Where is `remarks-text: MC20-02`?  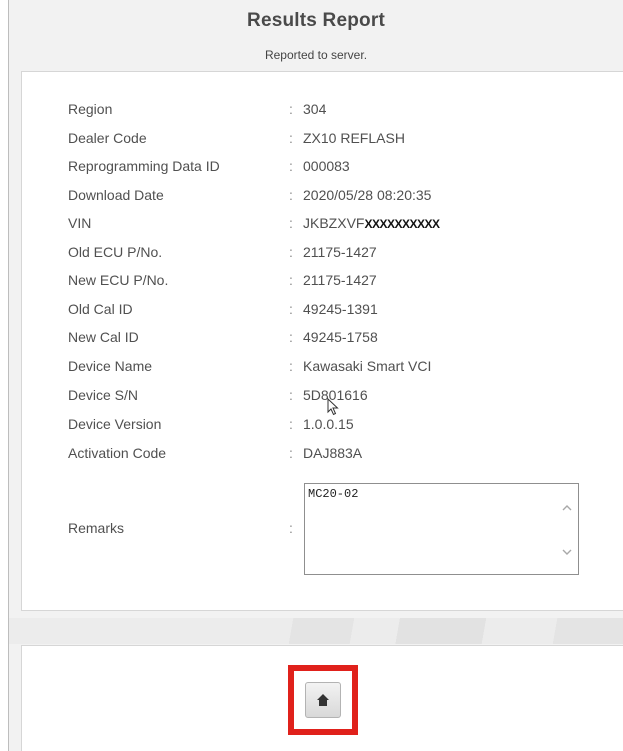 remarks-text: MC20-02 is located at coordinates (333, 494).